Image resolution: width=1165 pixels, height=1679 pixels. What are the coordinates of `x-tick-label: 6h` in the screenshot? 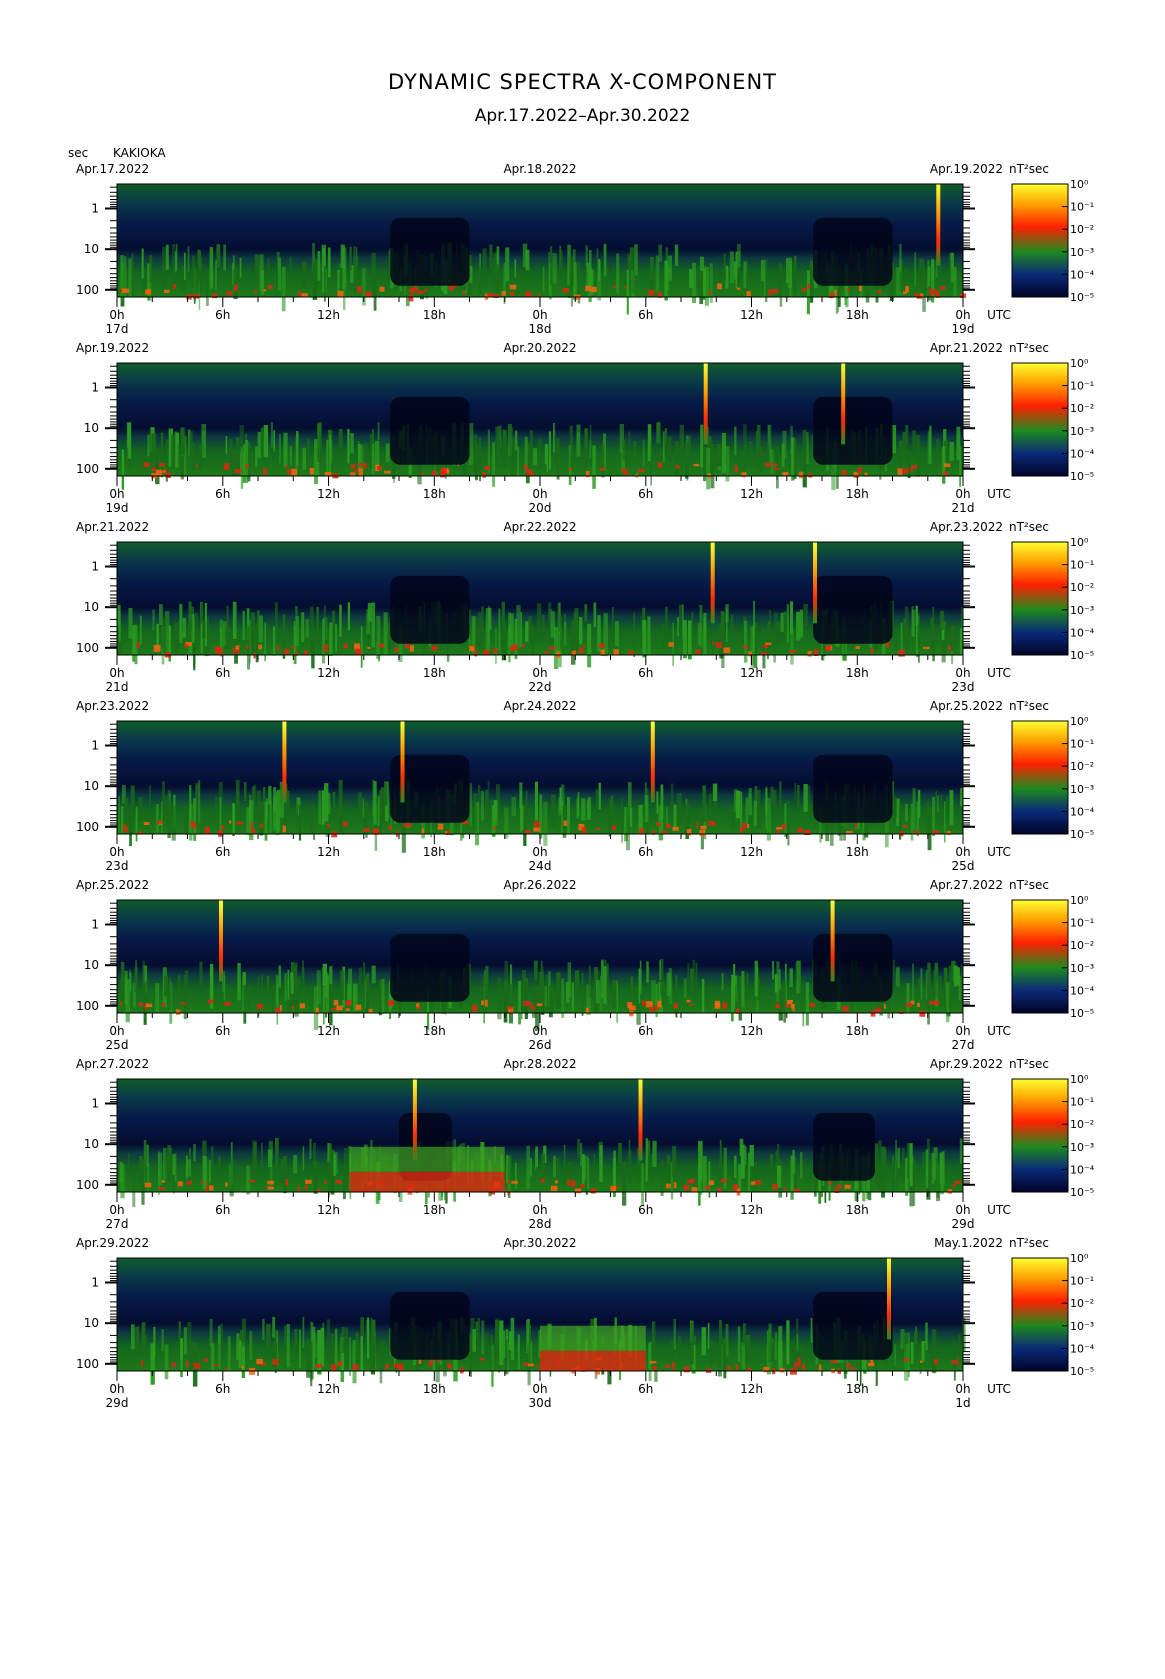 It's located at (645, 1031).